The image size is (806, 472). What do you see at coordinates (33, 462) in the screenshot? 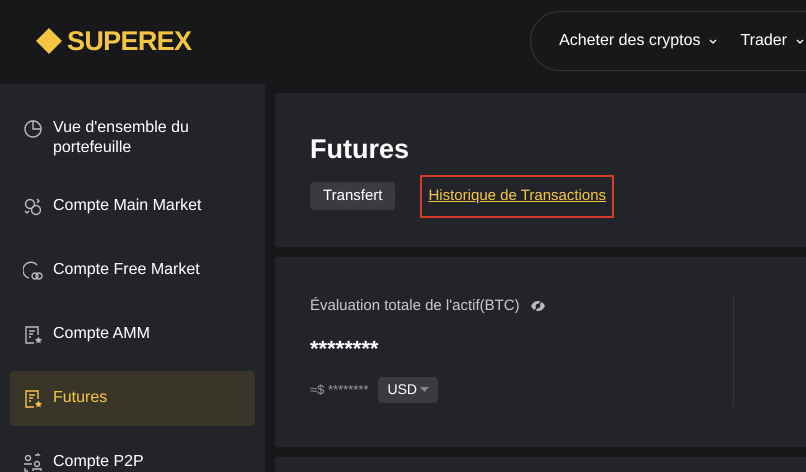
I see `users-exchange-icon` at bounding box center [33, 462].